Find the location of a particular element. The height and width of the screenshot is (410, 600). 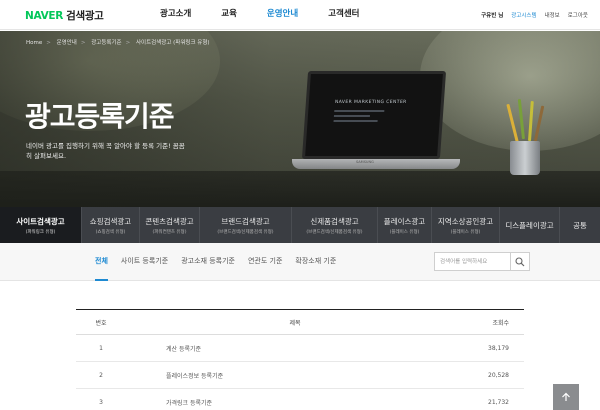

search-box is located at coordinates (482, 261).